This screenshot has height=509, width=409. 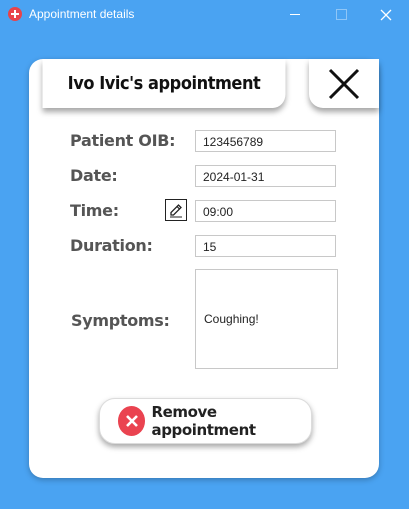 I want to click on close-x-icon, so click(x=344, y=83).